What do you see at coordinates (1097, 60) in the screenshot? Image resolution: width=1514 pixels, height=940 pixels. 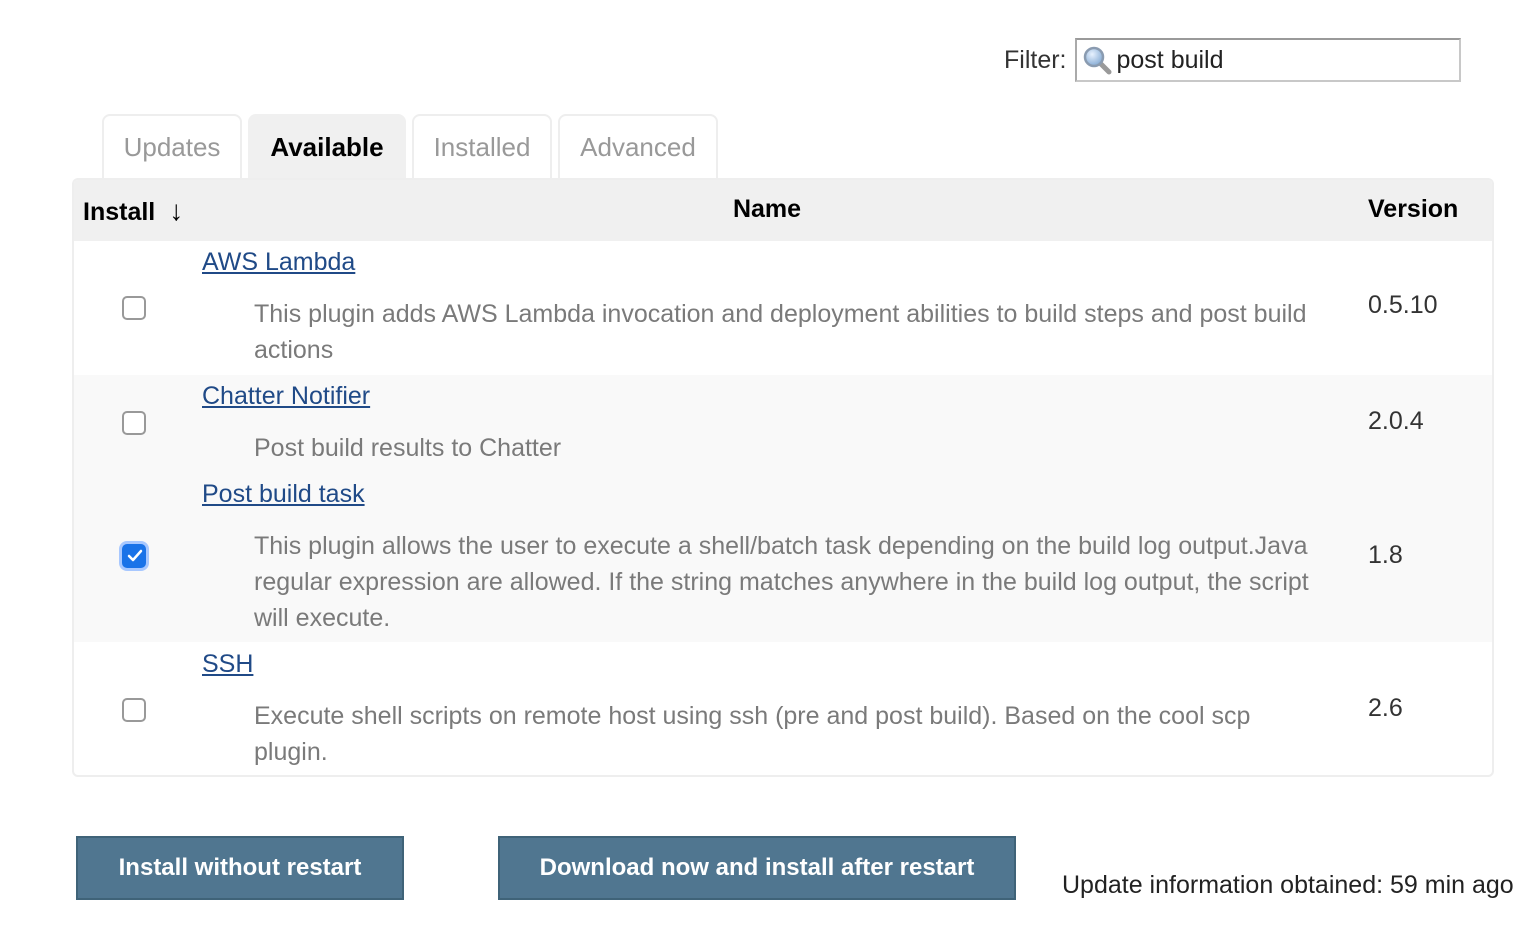 I see `magnifier-icon` at bounding box center [1097, 60].